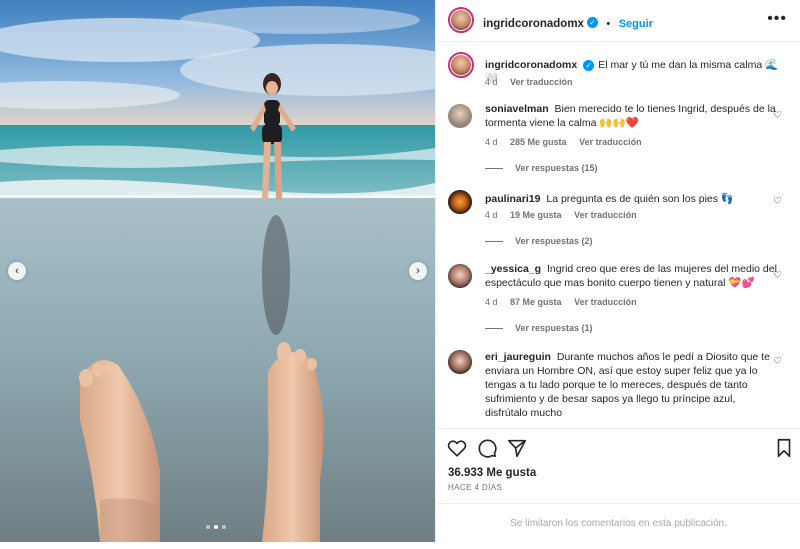  Describe the element at coordinates (536, 215) in the screenshot. I see `comment-likes: 19 Me gusta` at that location.